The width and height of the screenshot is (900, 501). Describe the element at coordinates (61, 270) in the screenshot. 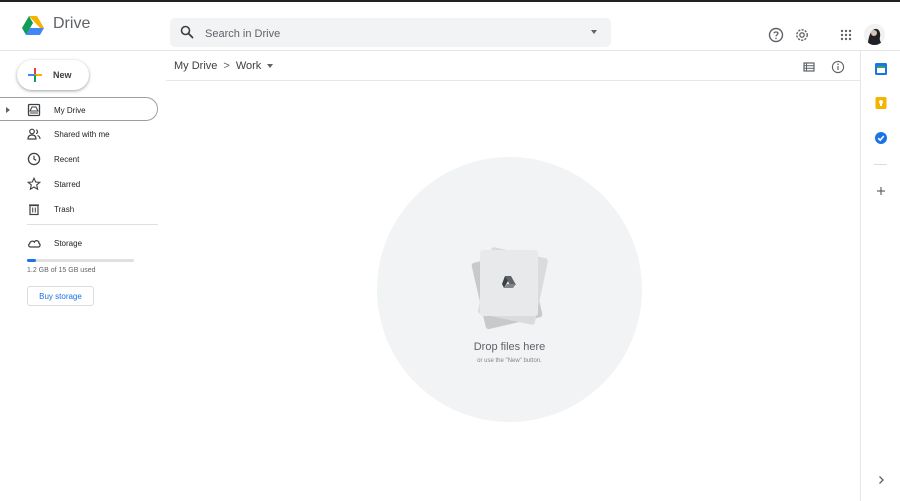

I see `storage-usage-text: 1.2 GB of 15 GB used` at that location.